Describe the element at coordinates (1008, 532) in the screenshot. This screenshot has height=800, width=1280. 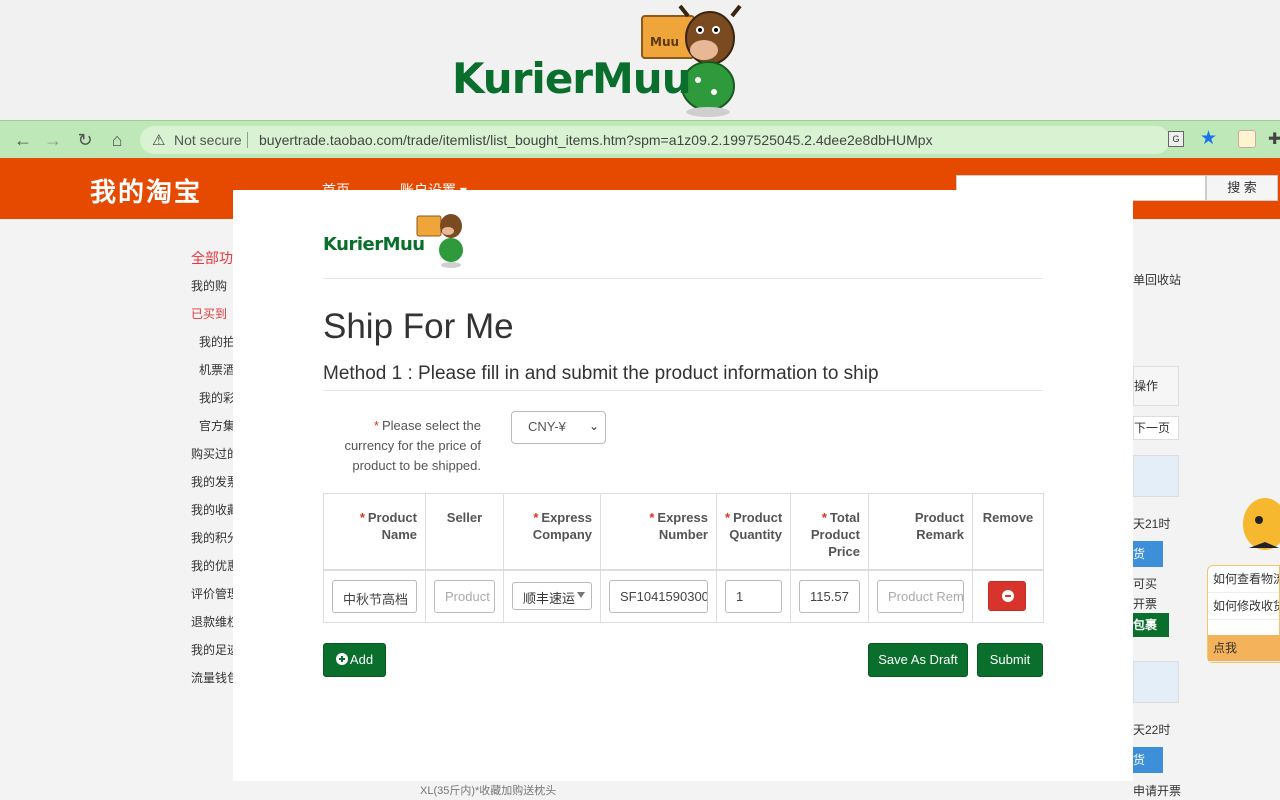
I see `column-header: Remove` at that location.